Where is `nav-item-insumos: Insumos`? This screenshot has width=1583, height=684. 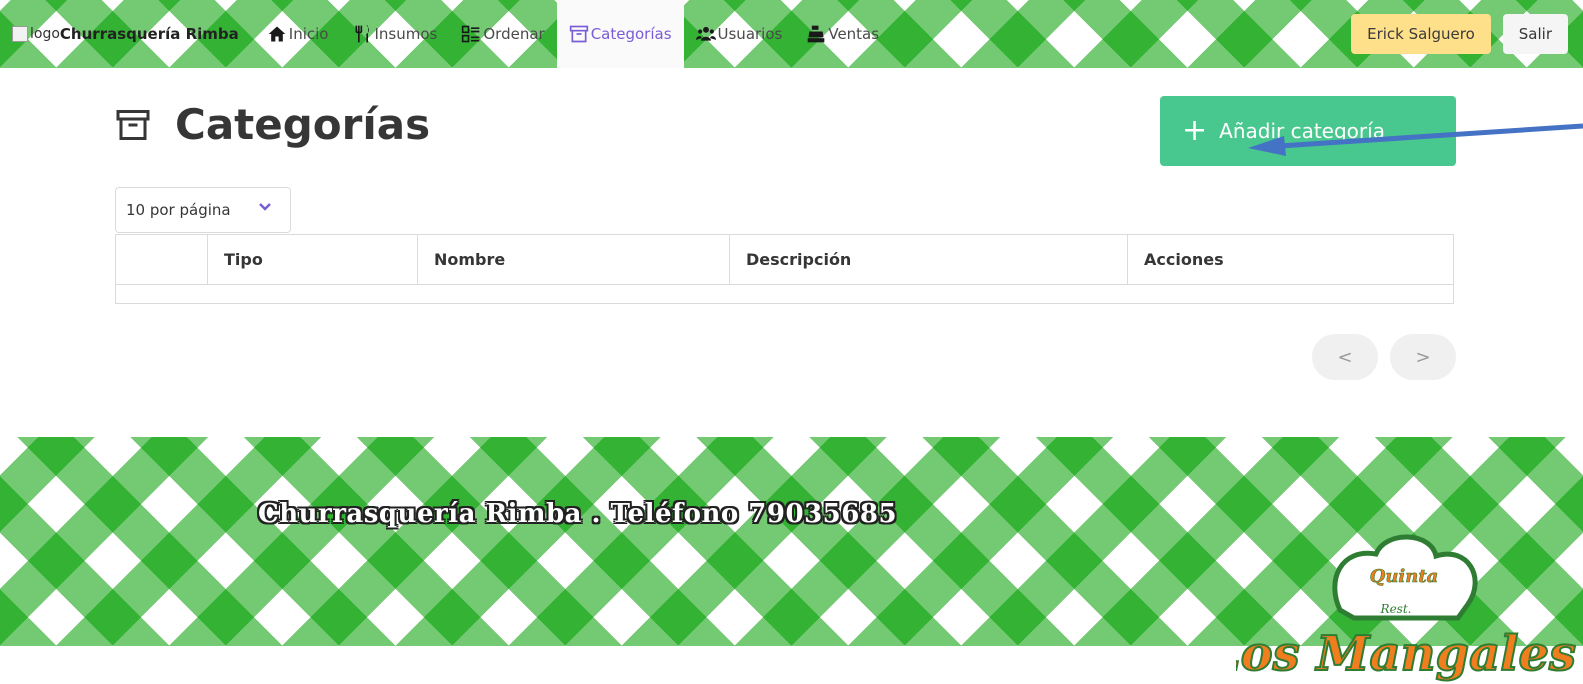
nav-item-insumos: Insumos is located at coordinates (395, 34).